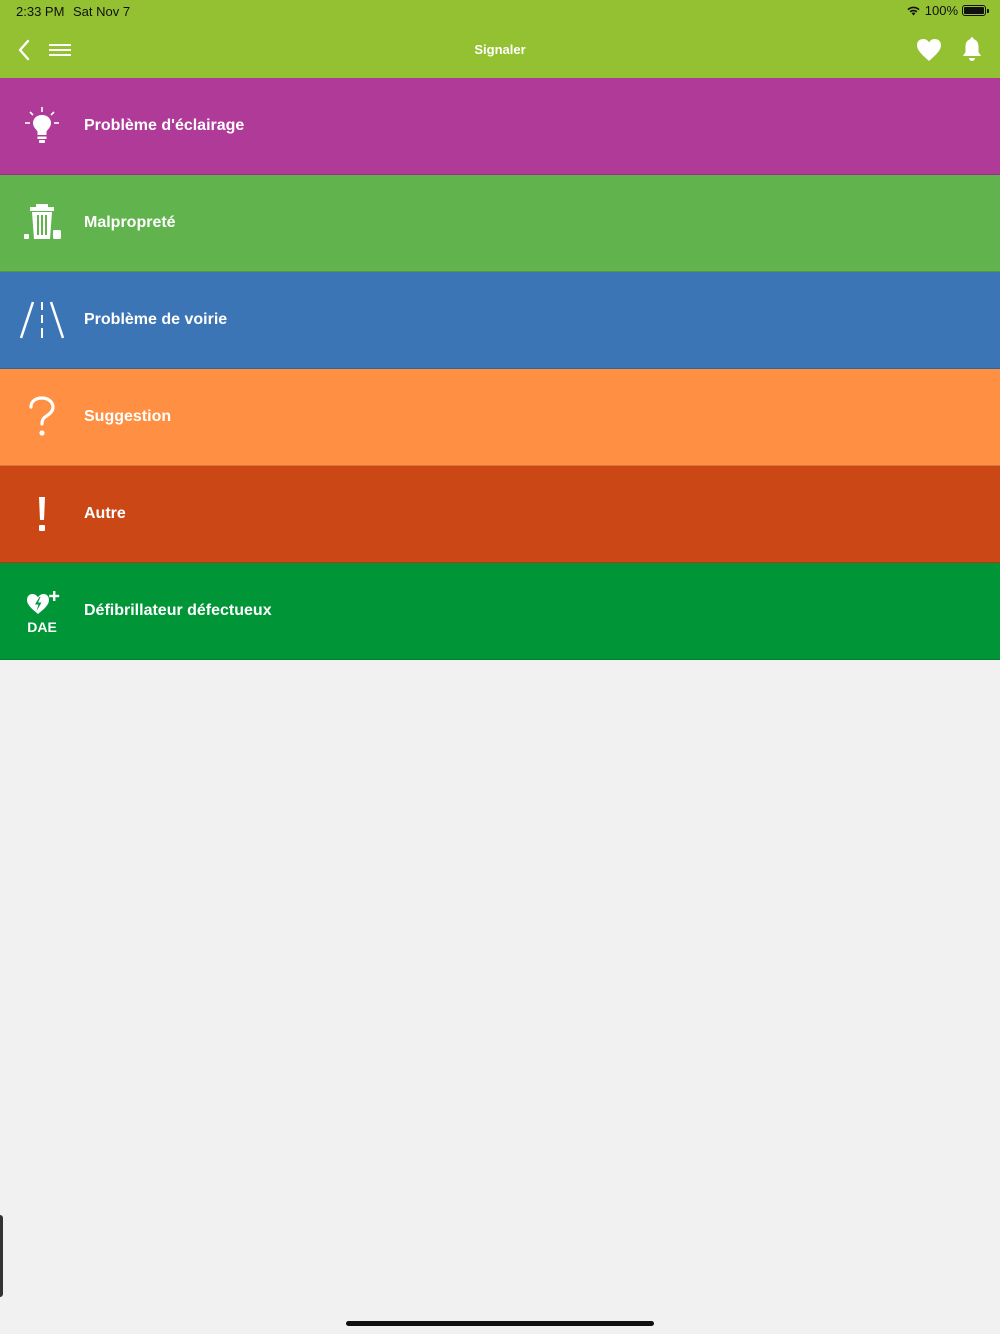 The width and height of the screenshot is (1000, 1334). I want to click on status-bar: 2:33 PM Sat Nov 7 100%, so click(500, 12).